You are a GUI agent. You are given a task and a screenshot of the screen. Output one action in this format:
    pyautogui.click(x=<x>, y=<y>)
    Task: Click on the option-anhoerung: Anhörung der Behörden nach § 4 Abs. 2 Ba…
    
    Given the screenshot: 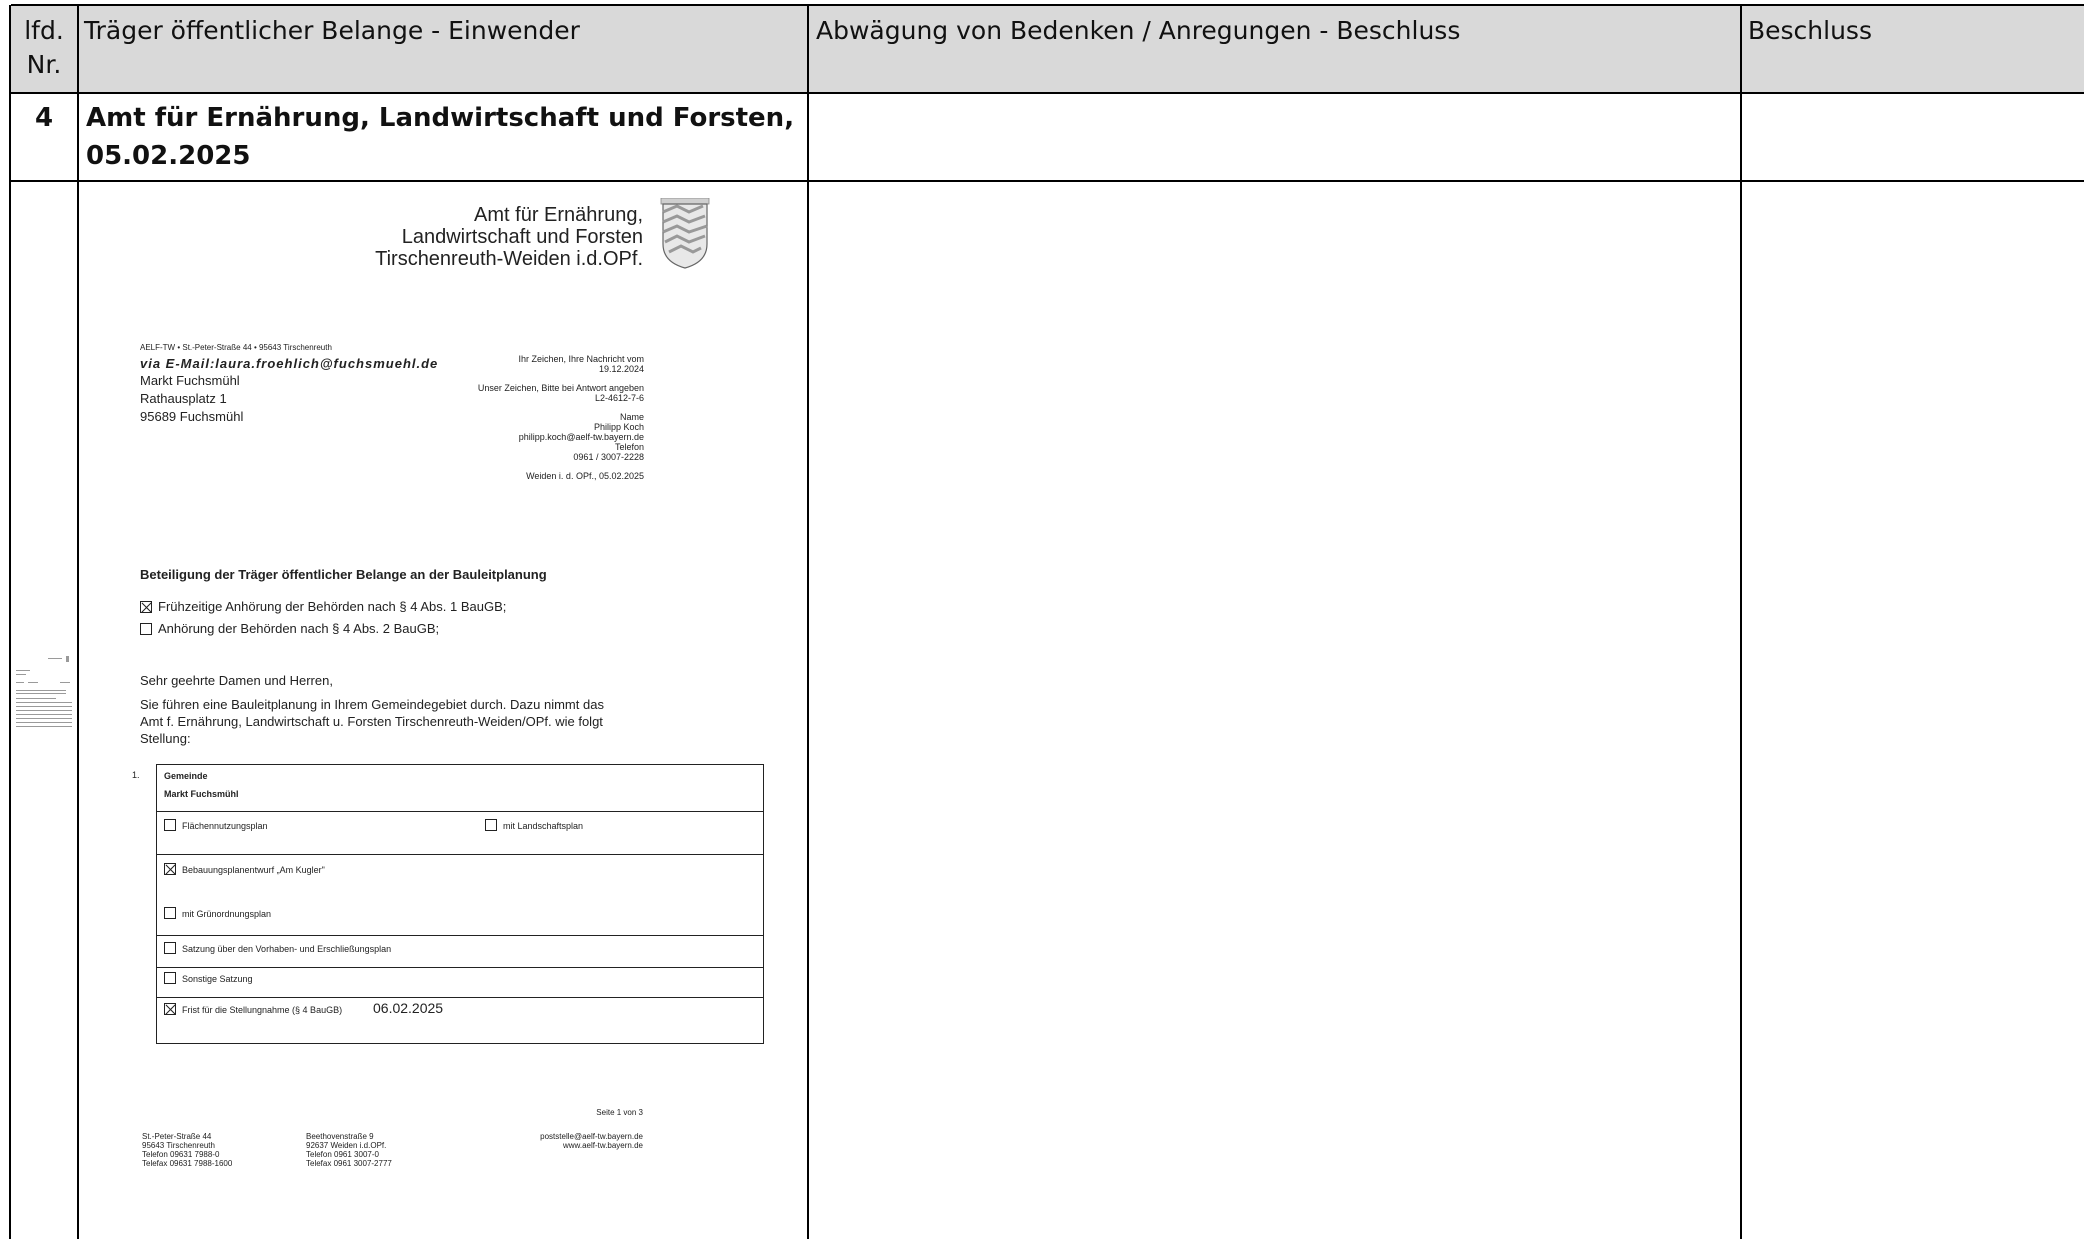 What is the action you would take?
    pyautogui.click(x=289, y=628)
    